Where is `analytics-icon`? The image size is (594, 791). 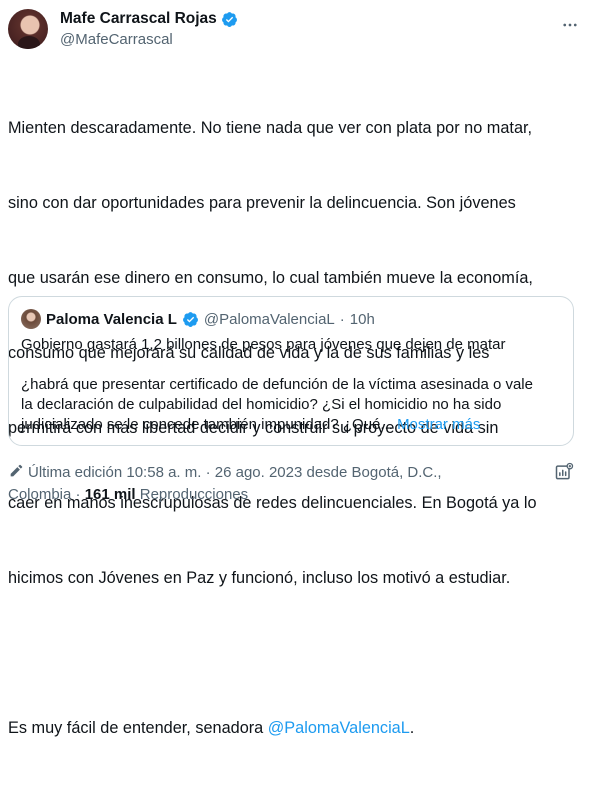 analytics-icon is located at coordinates (564, 472).